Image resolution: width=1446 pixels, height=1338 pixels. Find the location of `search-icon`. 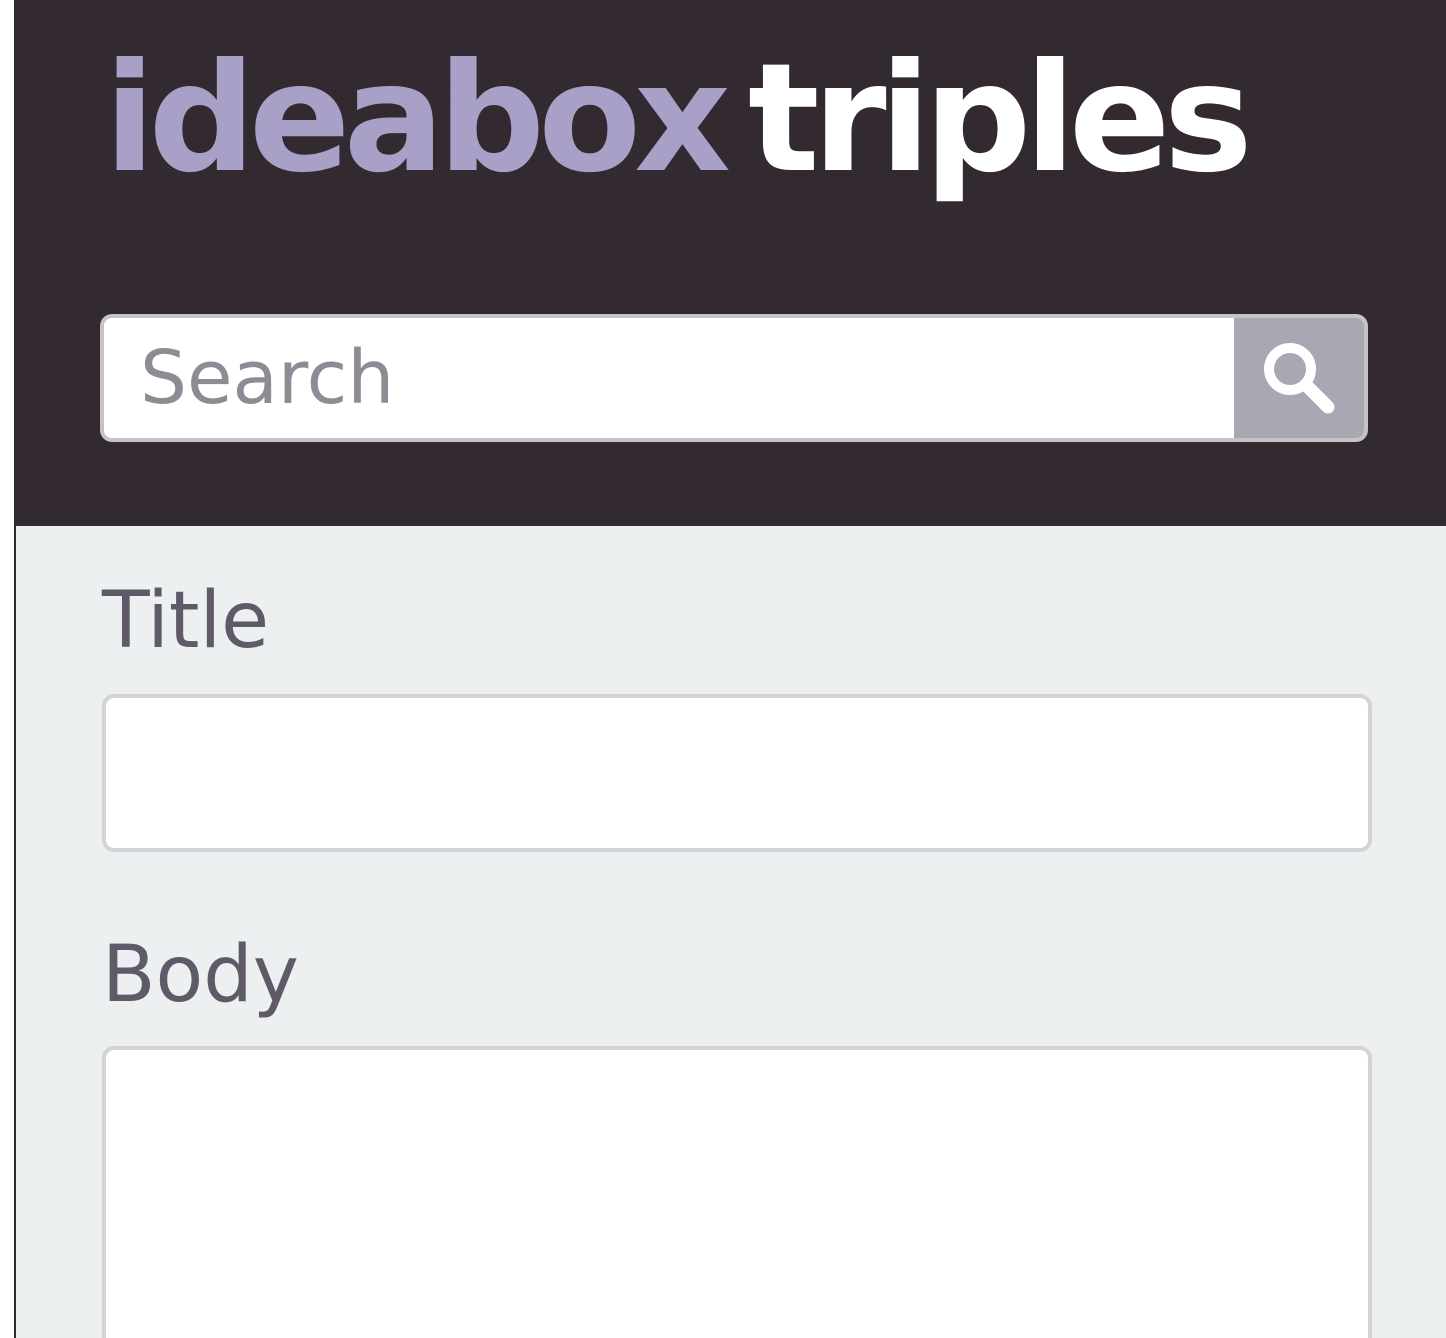

search-icon is located at coordinates (1299, 378).